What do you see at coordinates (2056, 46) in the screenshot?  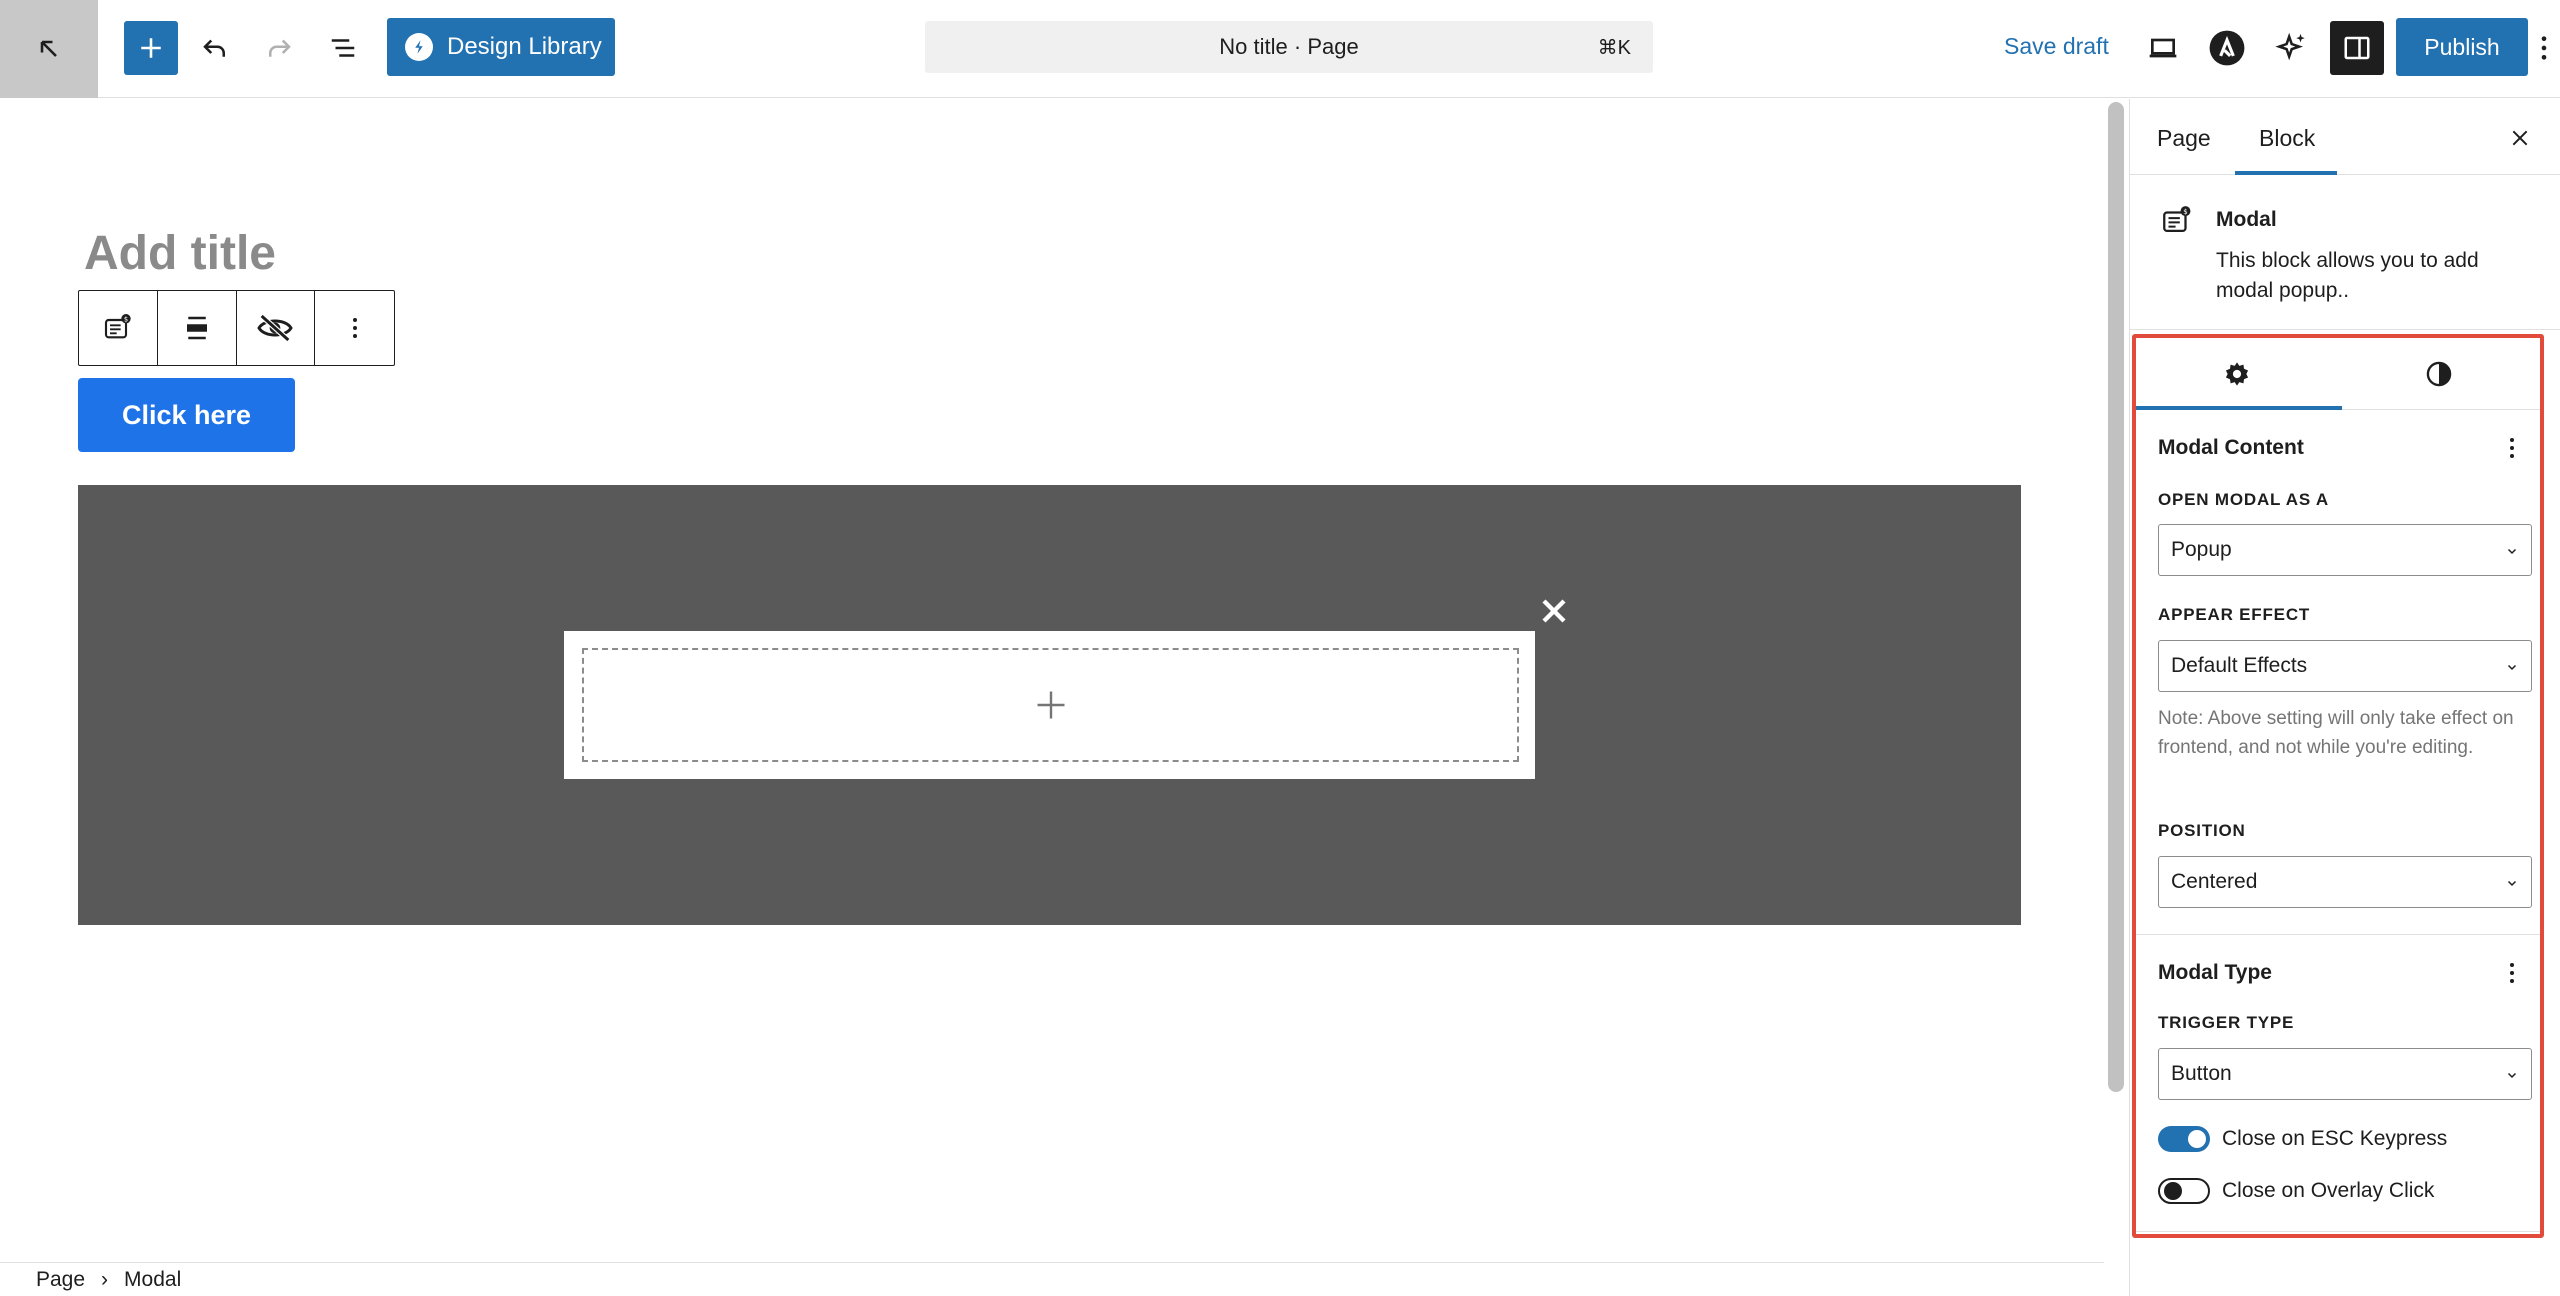 I see `save-draft-button: Save draft` at bounding box center [2056, 46].